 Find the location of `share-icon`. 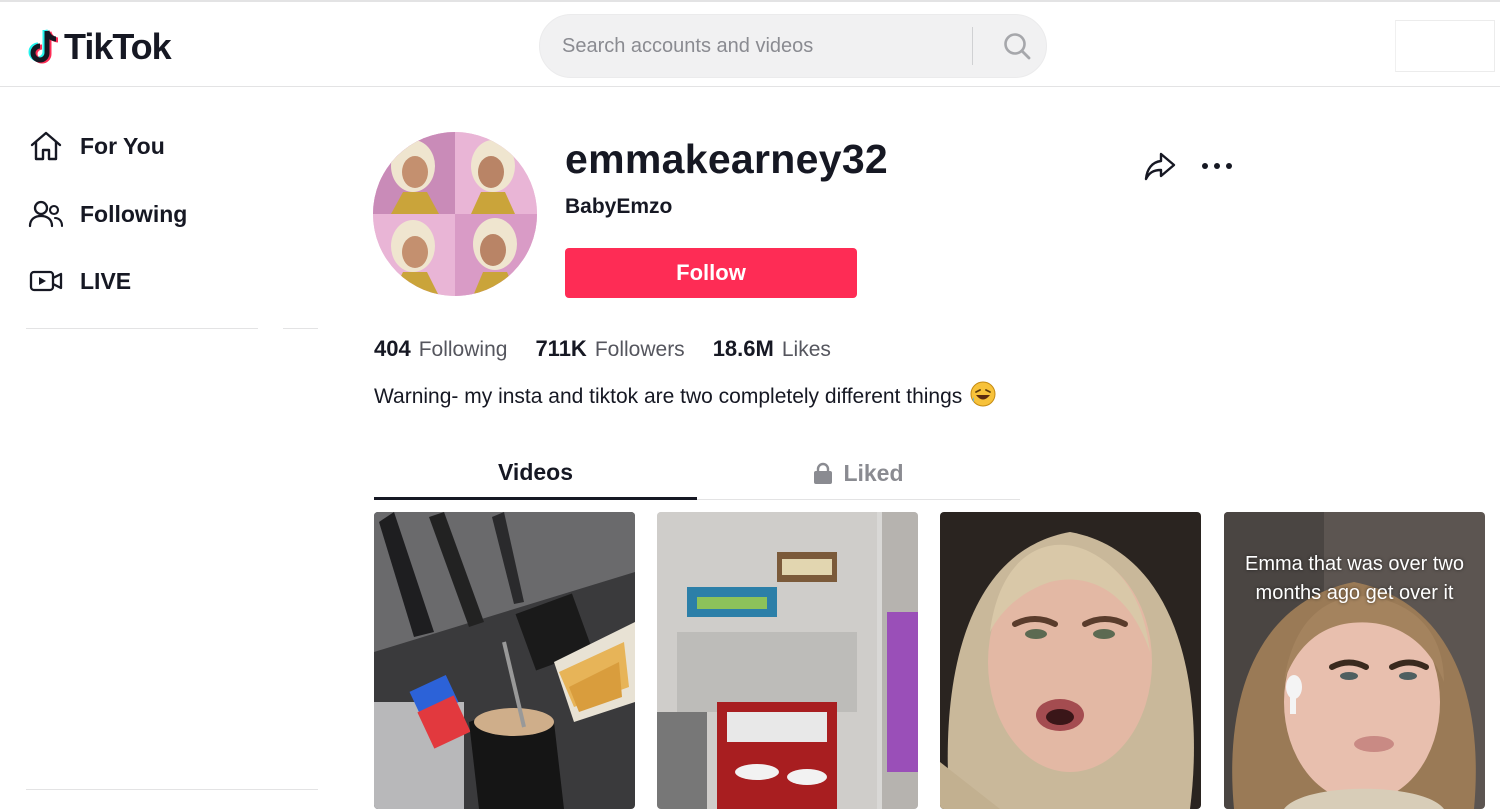

share-icon is located at coordinates (1160, 166).